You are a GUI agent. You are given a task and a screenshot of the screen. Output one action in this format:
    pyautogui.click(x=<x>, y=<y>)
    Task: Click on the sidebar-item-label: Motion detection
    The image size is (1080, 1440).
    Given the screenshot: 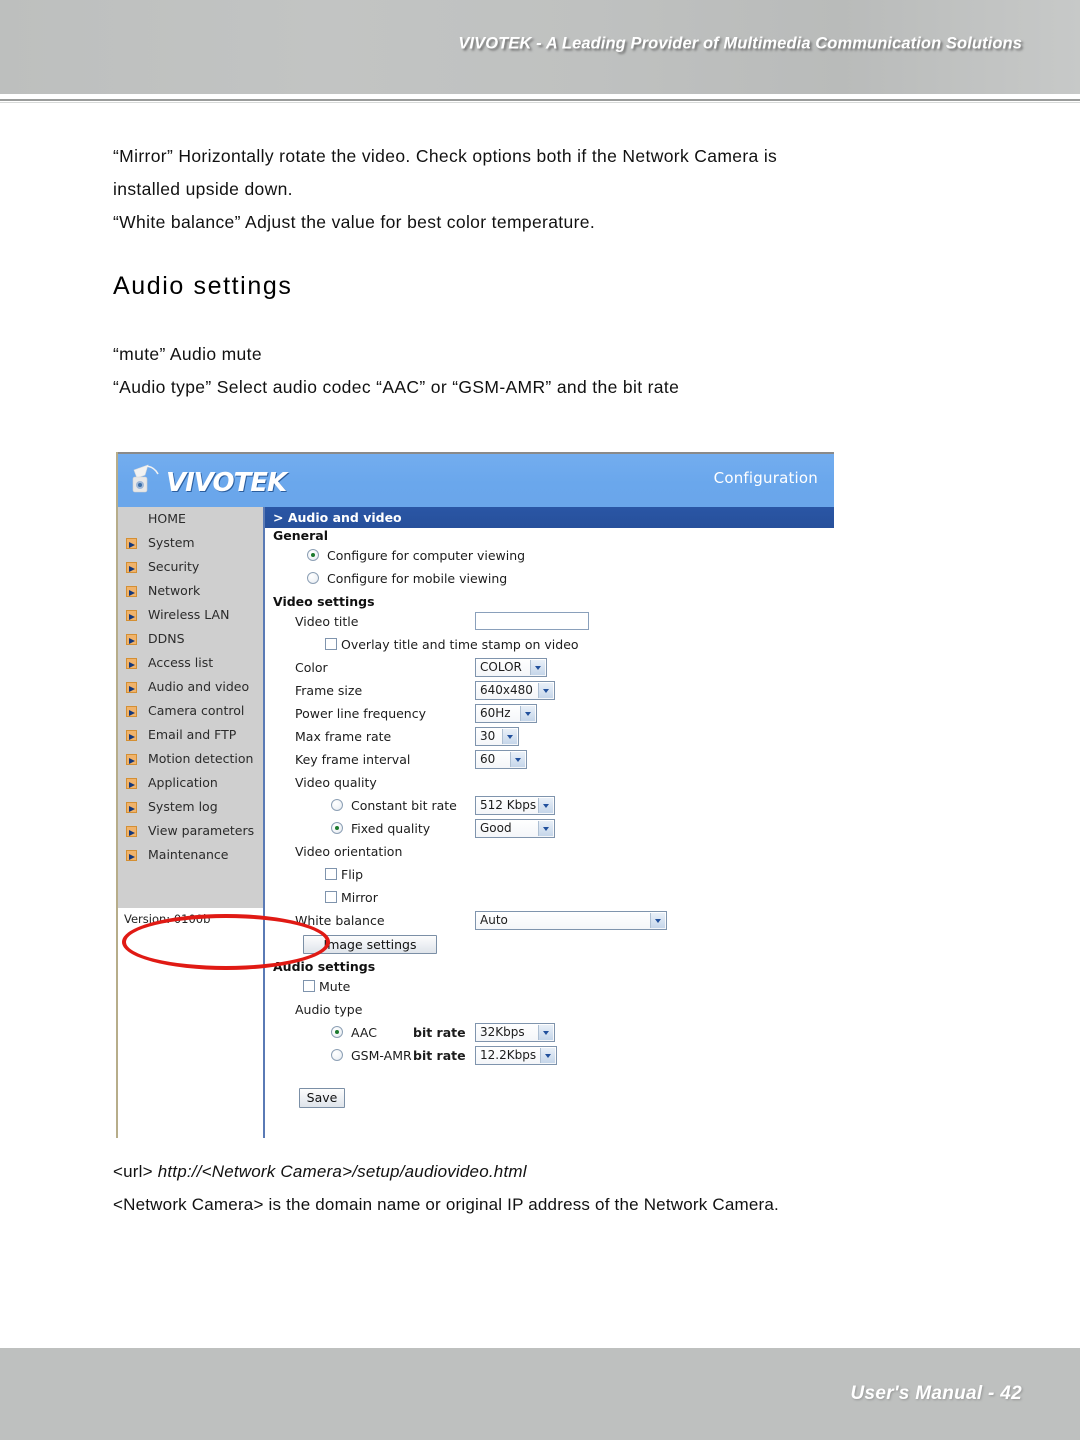 What is the action you would take?
    pyautogui.click(x=201, y=758)
    